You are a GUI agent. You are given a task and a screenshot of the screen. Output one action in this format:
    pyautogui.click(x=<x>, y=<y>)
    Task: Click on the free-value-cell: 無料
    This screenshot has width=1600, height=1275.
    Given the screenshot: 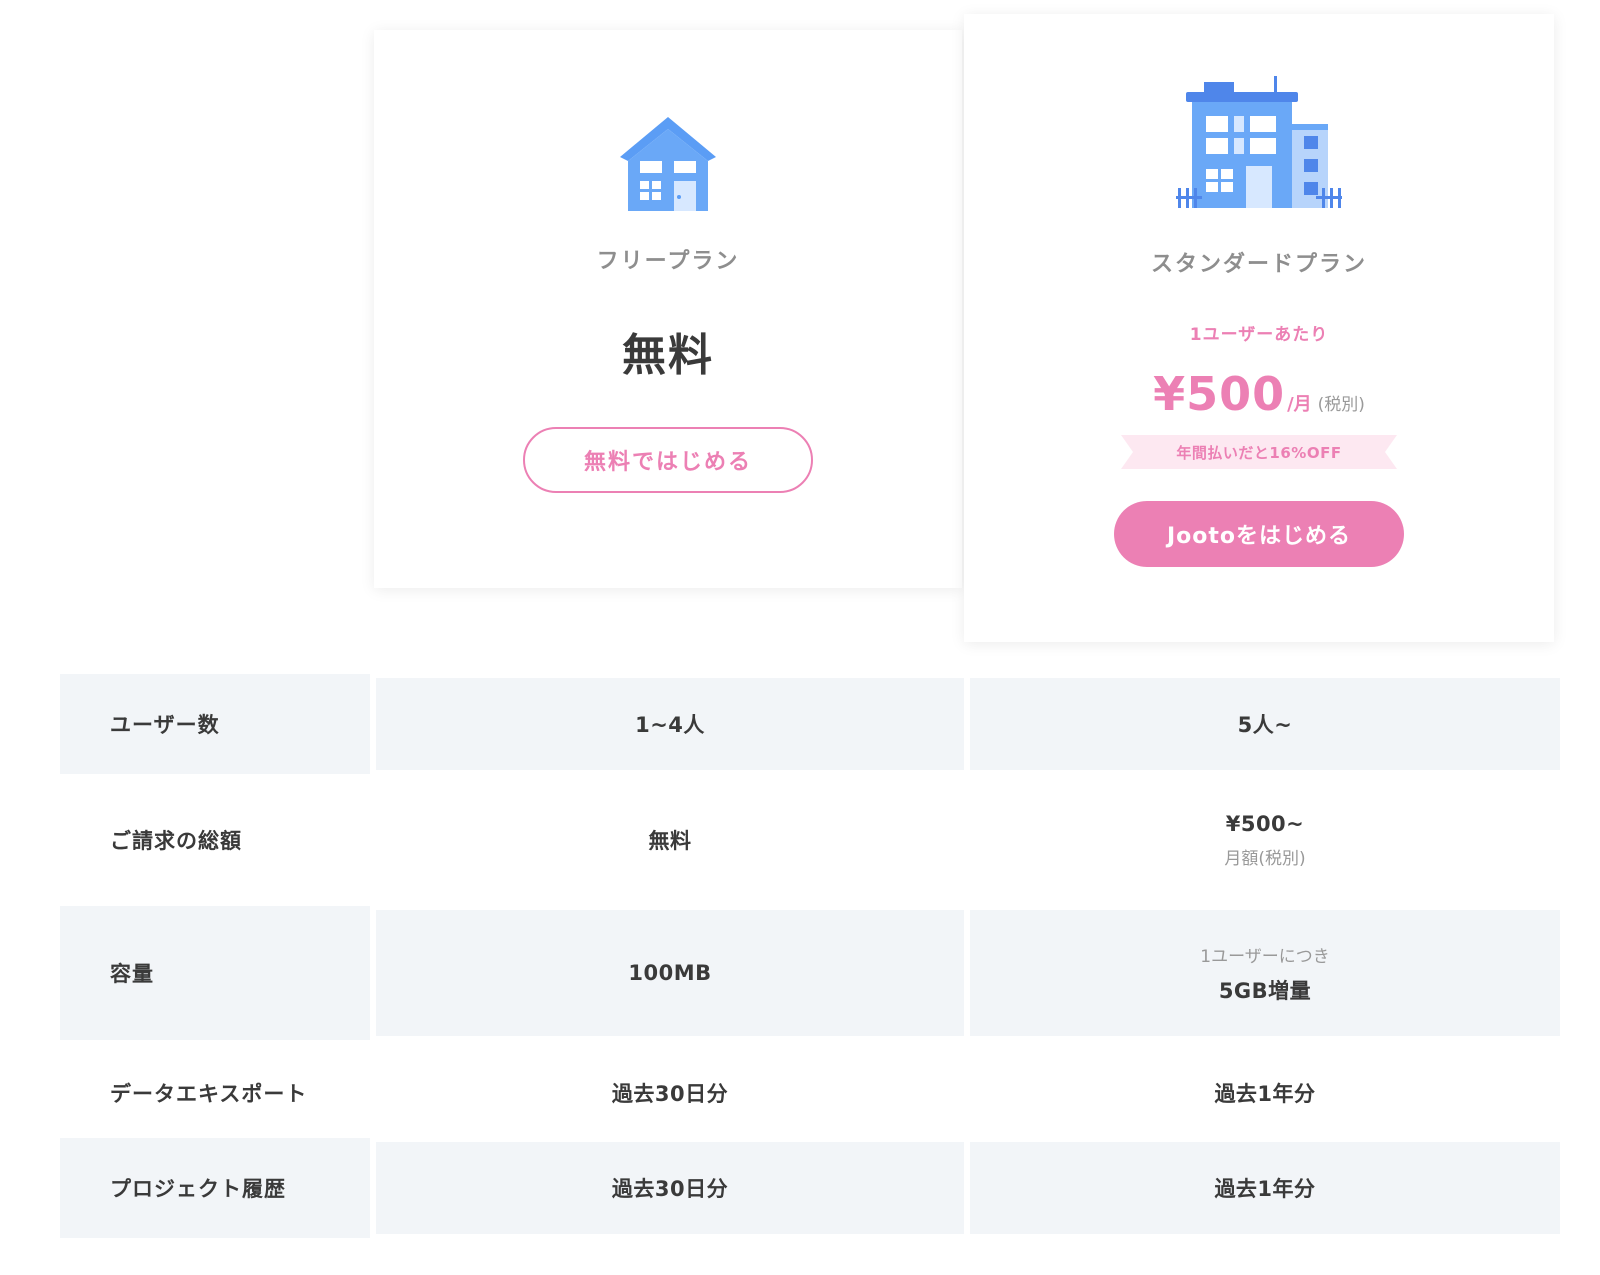 What is the action you would take?
    pyautogui.click(x=670, y=840)
    